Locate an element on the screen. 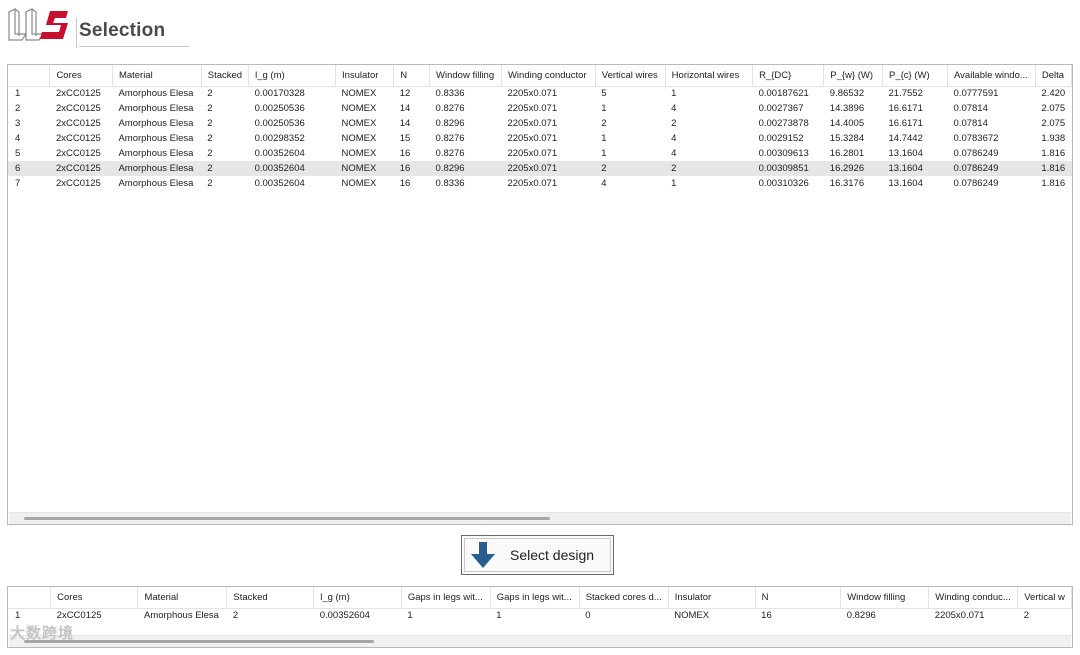 This screenshot has height=655, width=1080. table-cell: 0.00309851 is located at coordinates (788, 168).